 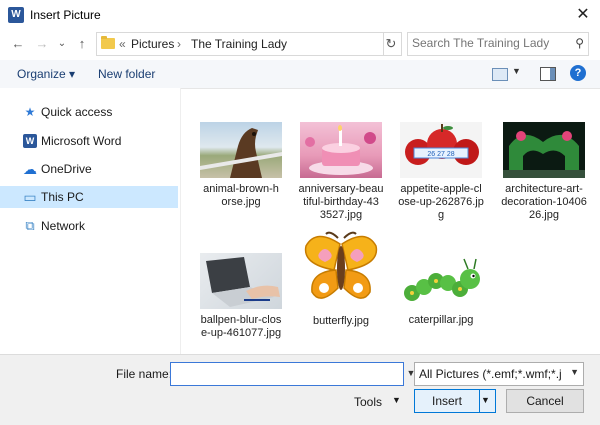 What do you see at coordinates (81, 141) in the screenshot?
I see `sidebar-item-label: Microsoft Word` at bounding box center [81, 141].